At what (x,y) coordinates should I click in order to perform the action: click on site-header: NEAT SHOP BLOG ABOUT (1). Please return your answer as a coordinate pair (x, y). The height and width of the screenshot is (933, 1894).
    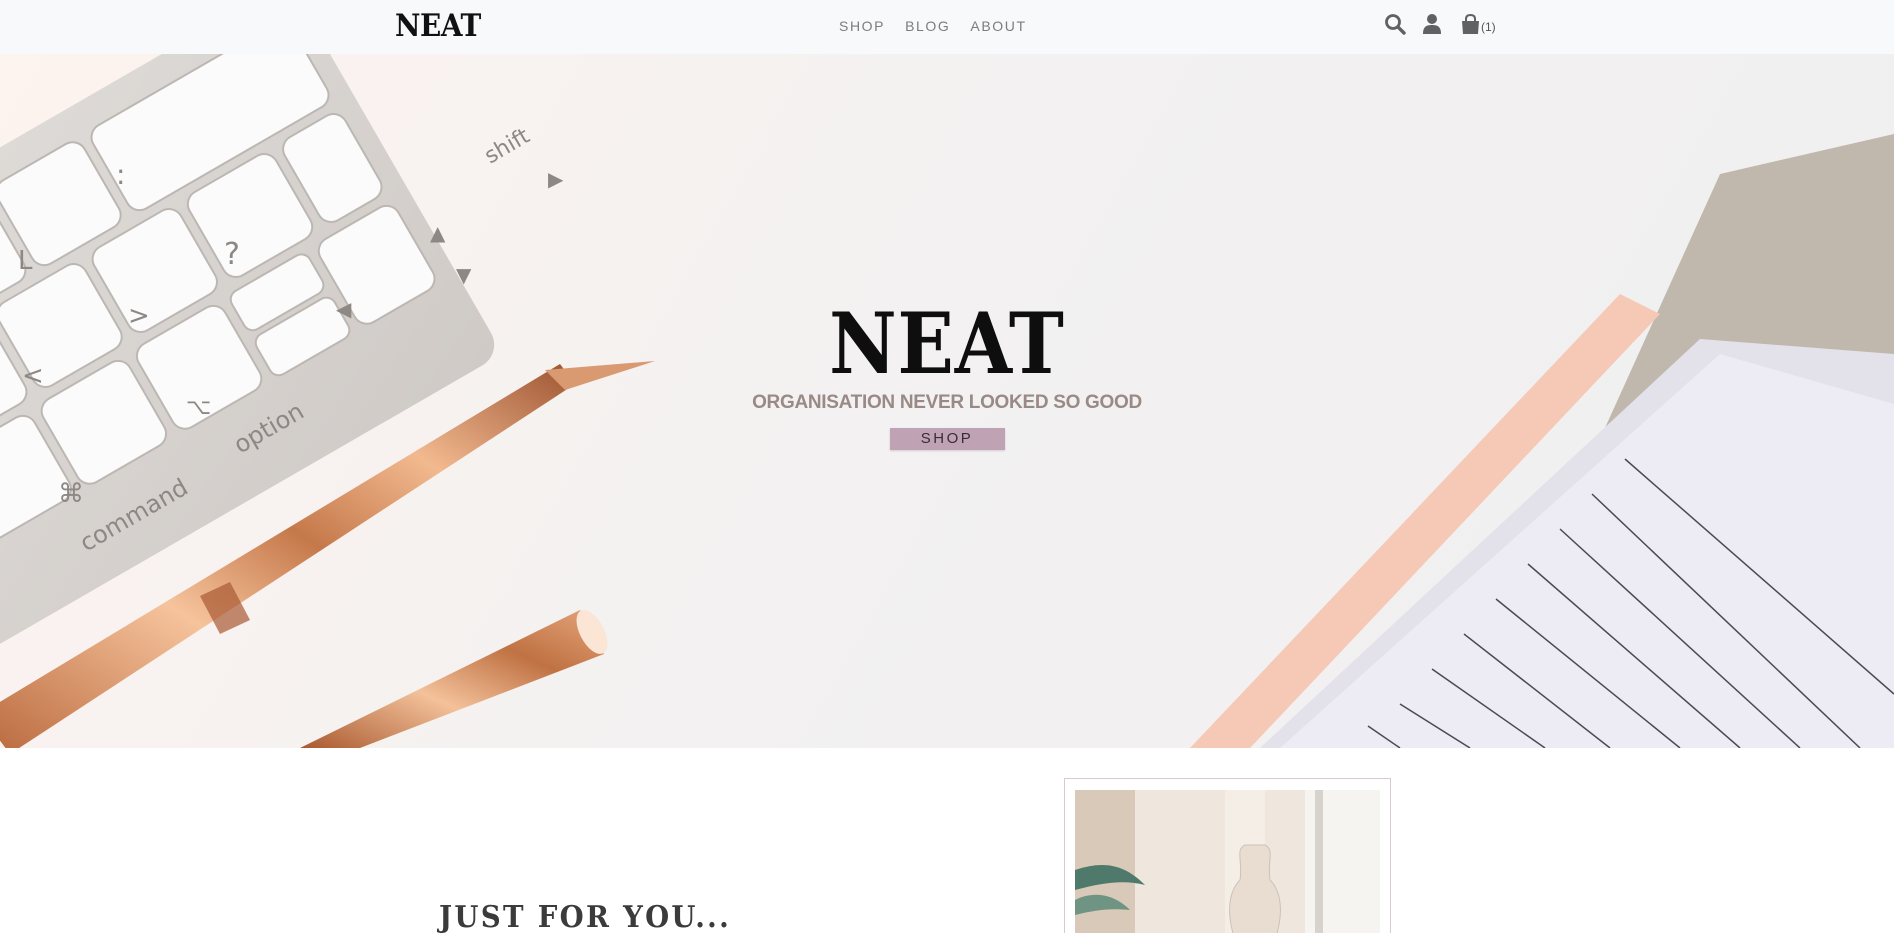
    Looking at the image, I should click on (947, 27).